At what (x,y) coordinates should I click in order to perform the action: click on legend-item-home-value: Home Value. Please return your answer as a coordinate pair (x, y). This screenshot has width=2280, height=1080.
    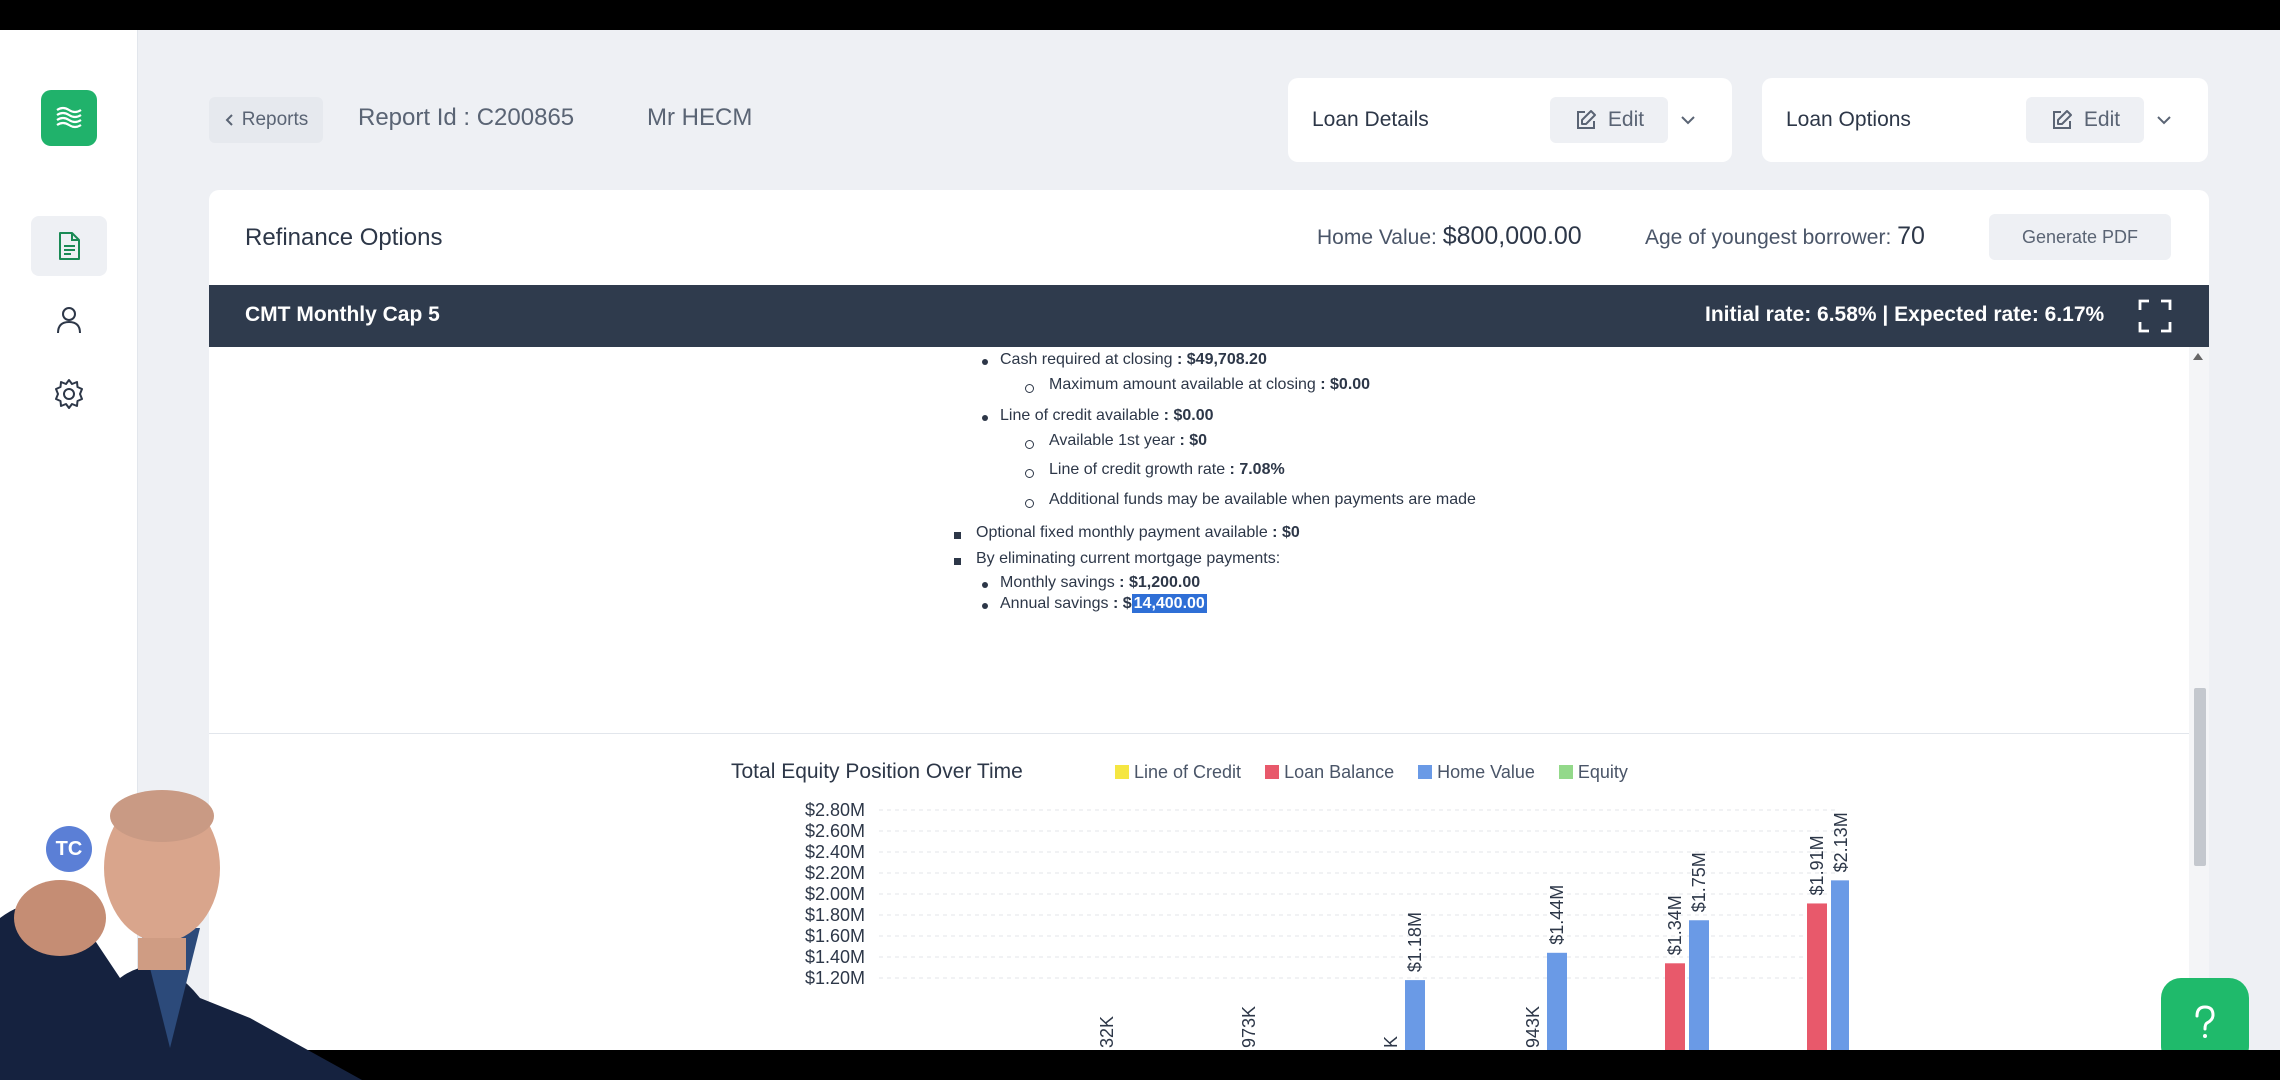
    Looking at the image, I should click on (1476, 772).